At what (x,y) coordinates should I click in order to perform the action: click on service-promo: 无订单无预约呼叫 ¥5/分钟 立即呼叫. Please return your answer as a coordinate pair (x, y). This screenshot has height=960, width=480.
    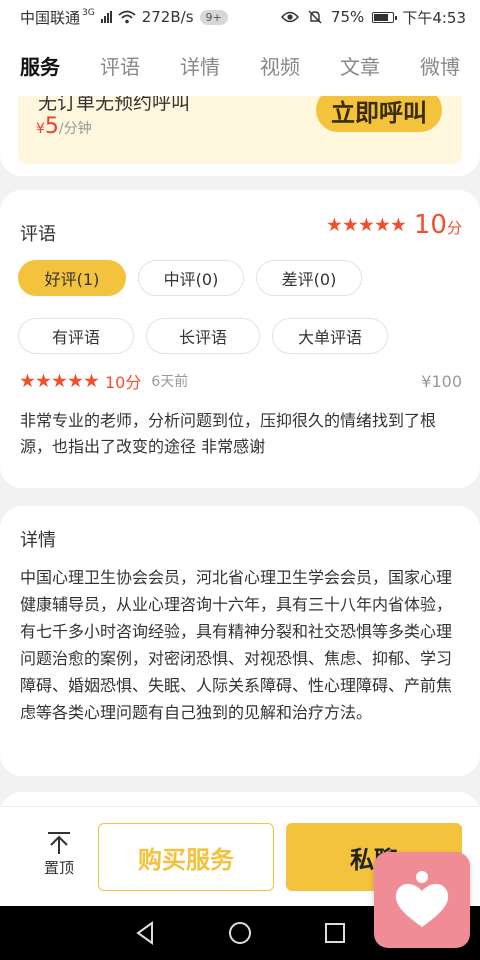
    Looking at the image, I should click on (240, 130).